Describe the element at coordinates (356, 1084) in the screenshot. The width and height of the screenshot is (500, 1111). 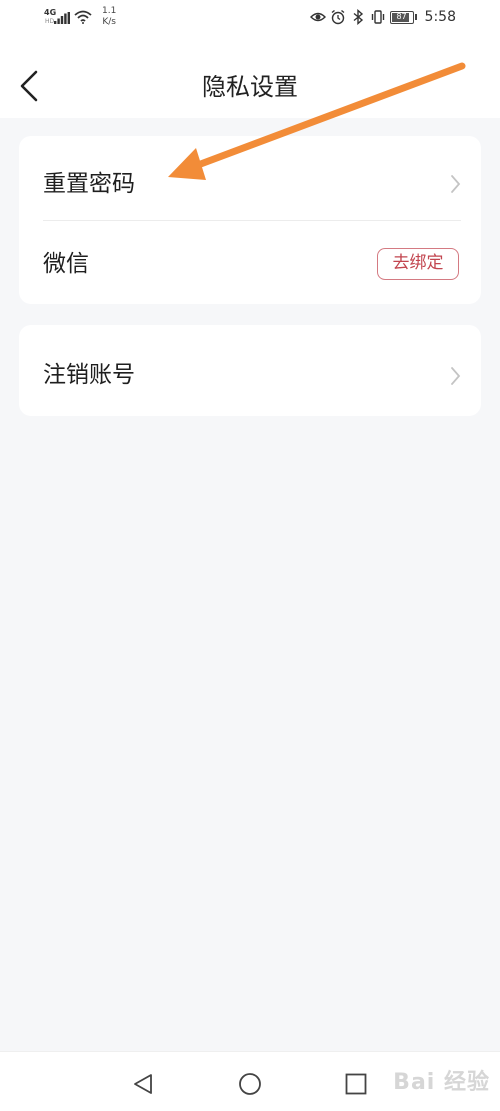
I see `square-recents-icon` at that location.